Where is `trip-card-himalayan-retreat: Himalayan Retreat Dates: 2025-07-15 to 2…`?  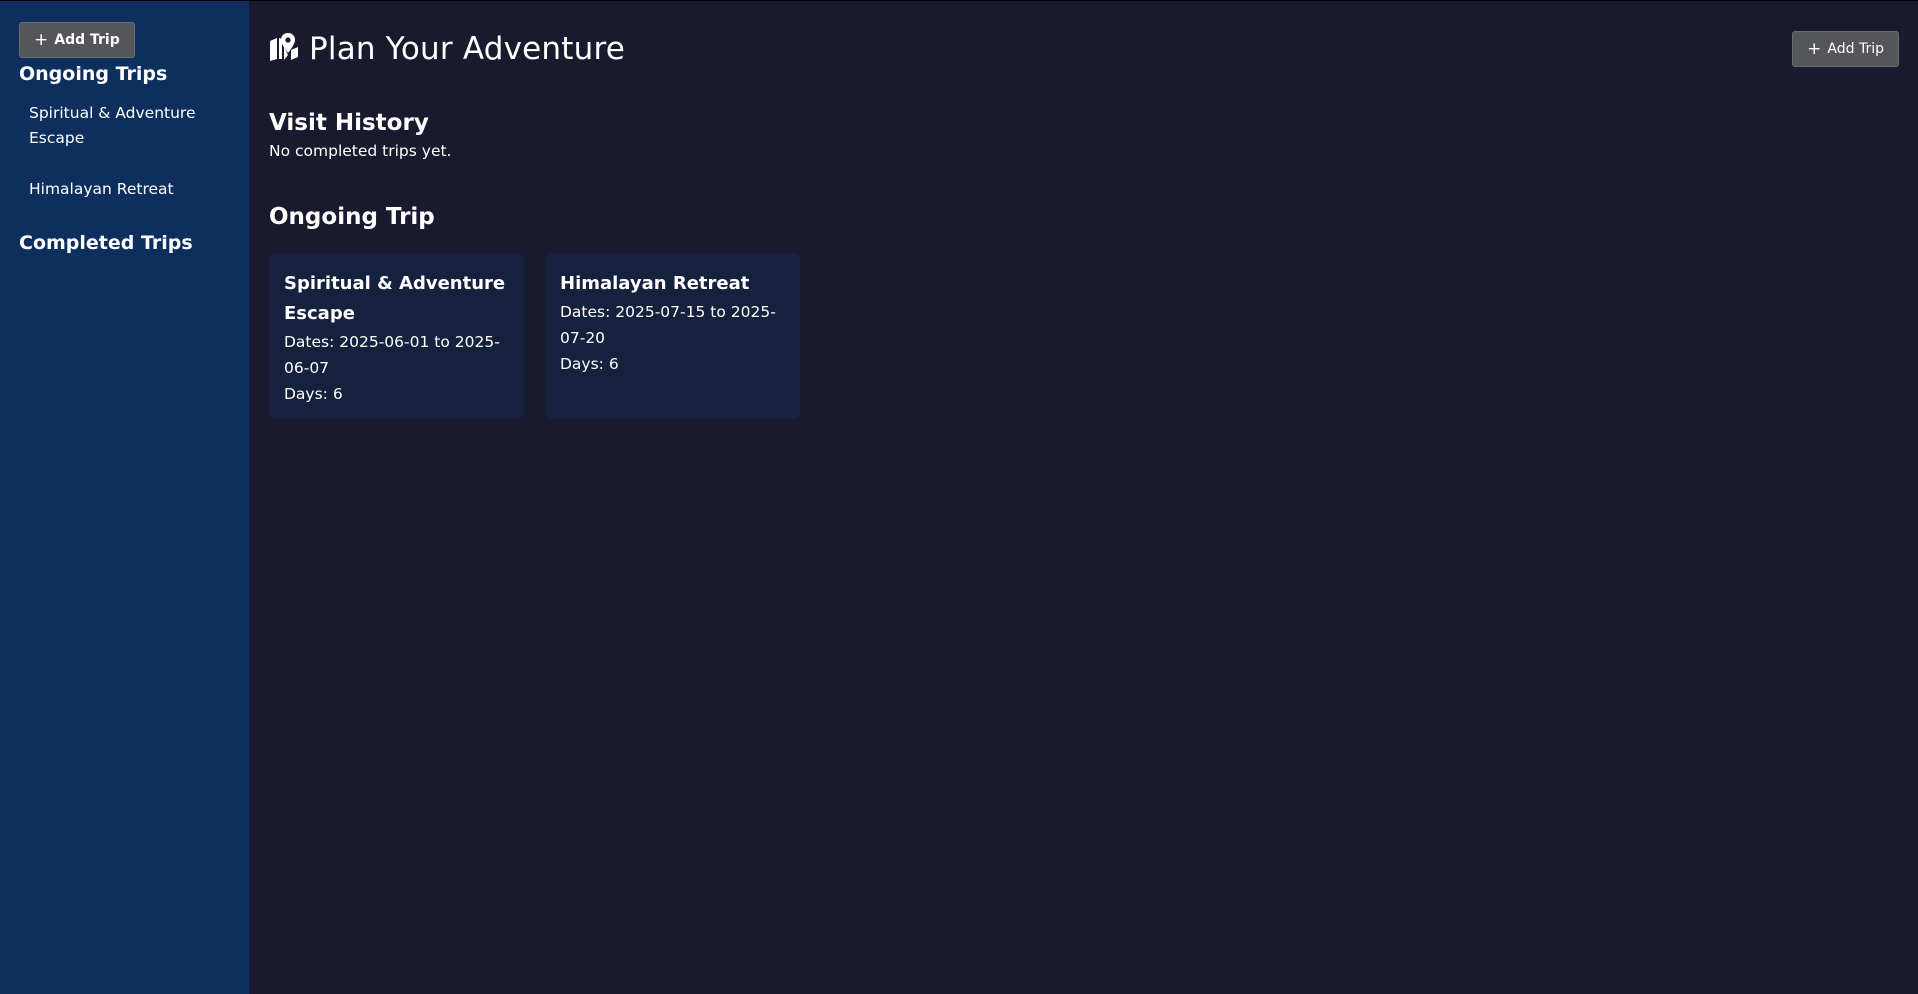
trip-card-himalayan-retreat: Himalayan Retreat Dates: 2025-07-15 to 2… is located at coordinates (672, 336).